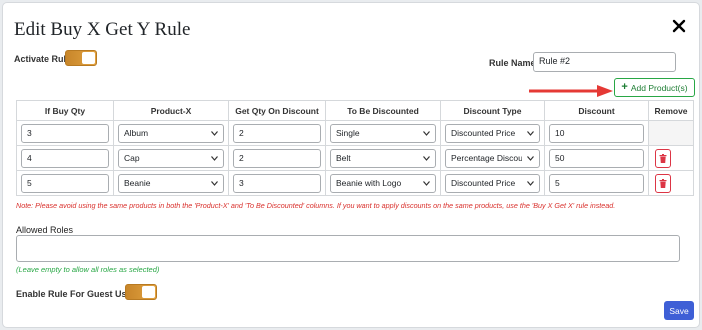  What do you see at coordinates (486, 158) in the screenshot?
I see `select-value: Percentage Discour` at bounding box center [486, 158].